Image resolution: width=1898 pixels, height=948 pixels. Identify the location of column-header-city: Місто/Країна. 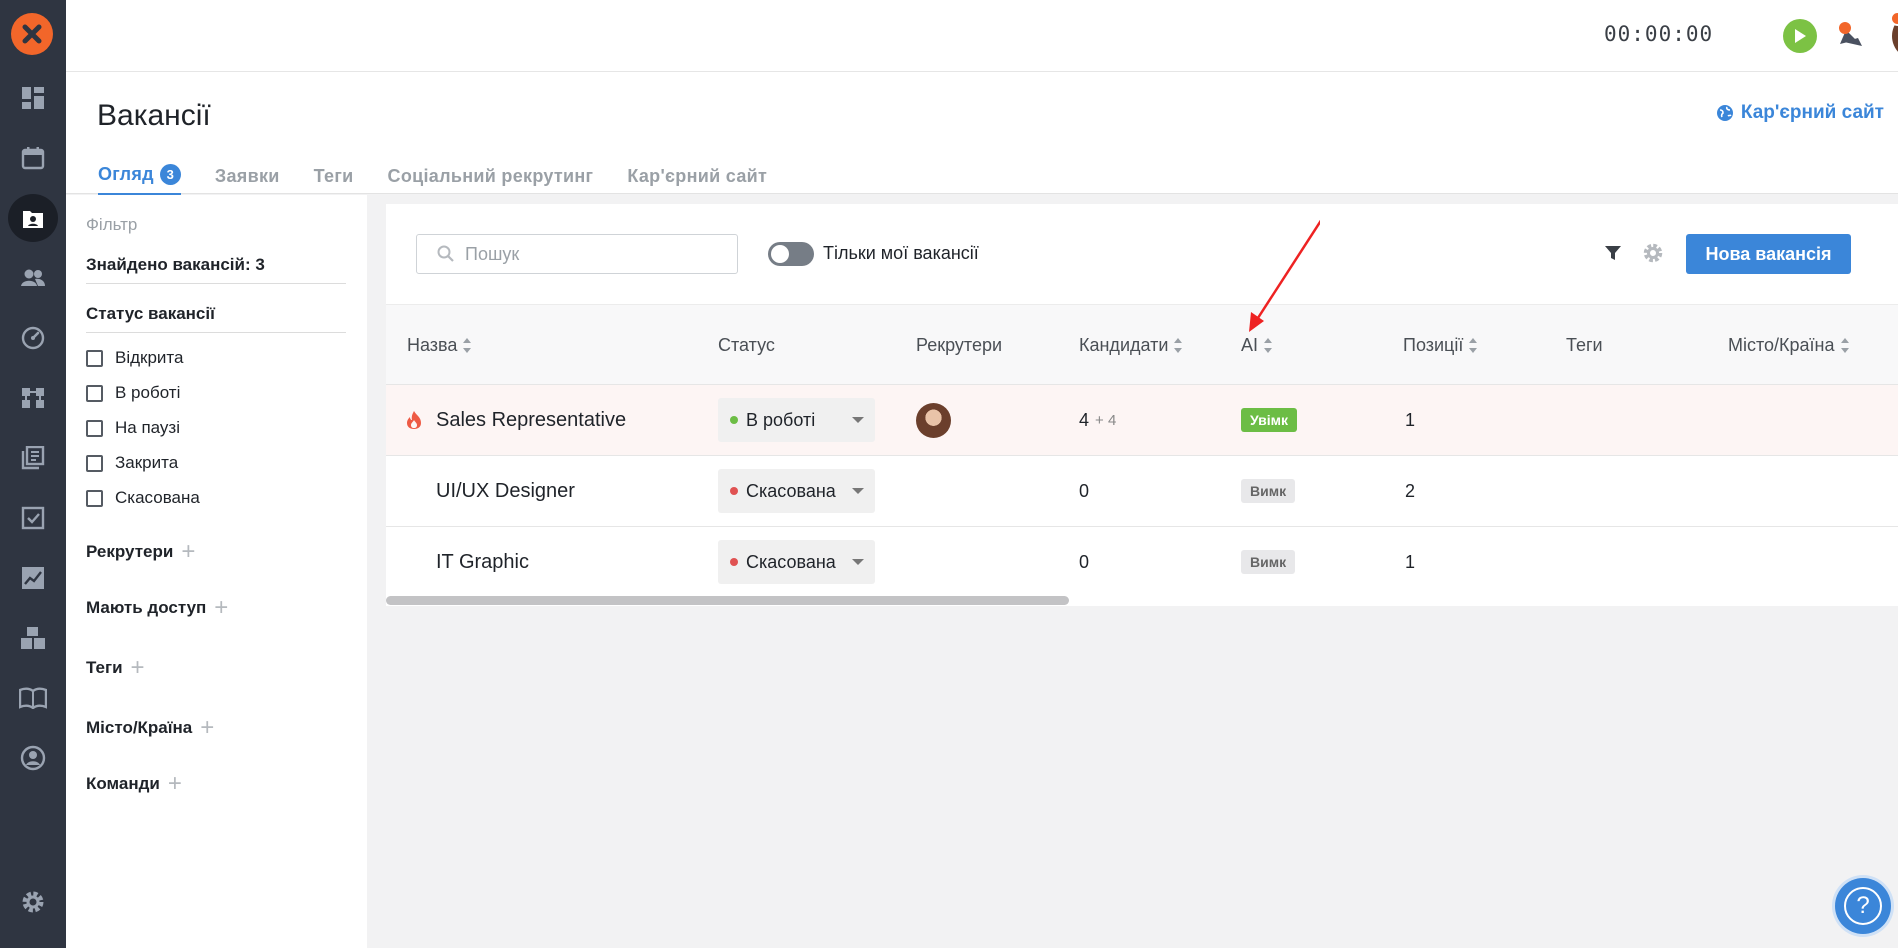
(1789, 345).